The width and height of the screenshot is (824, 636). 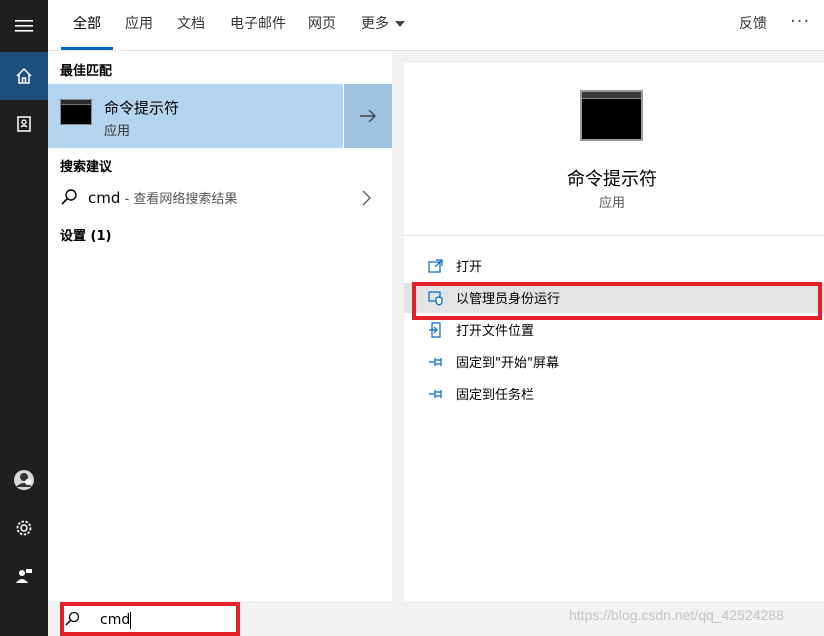 I want to click on action-open-file-location: 打开文件位置, so click(x=614, y=330).